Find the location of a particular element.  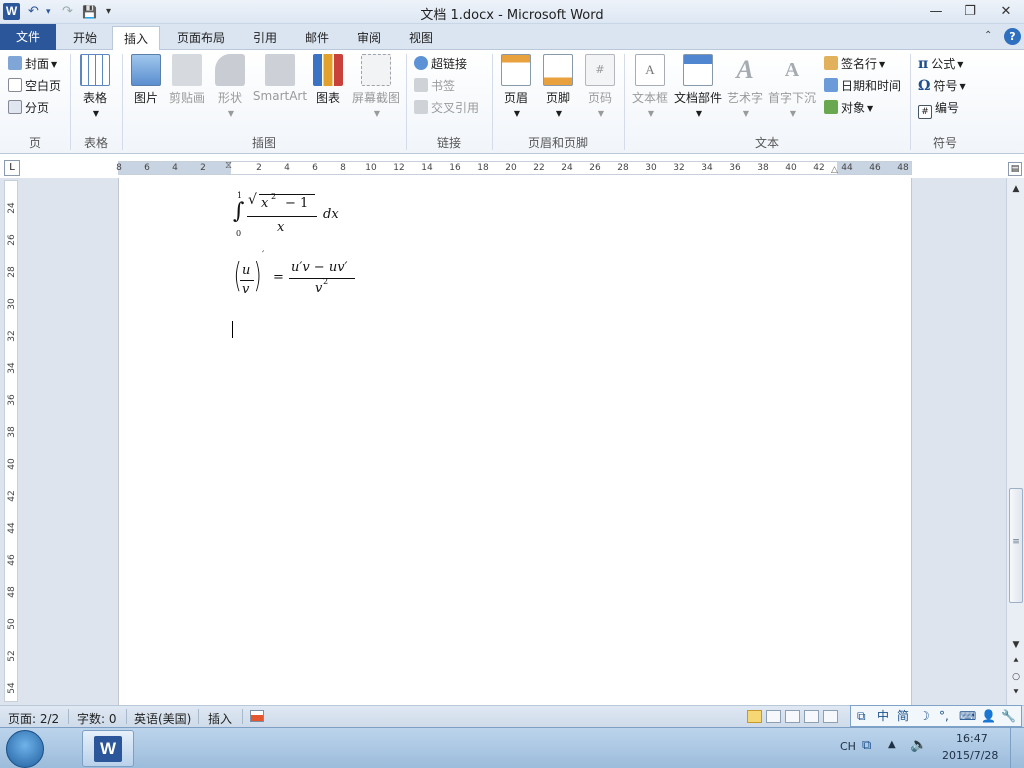

shapes-label: 形状 is located at coordinates (229, 98).